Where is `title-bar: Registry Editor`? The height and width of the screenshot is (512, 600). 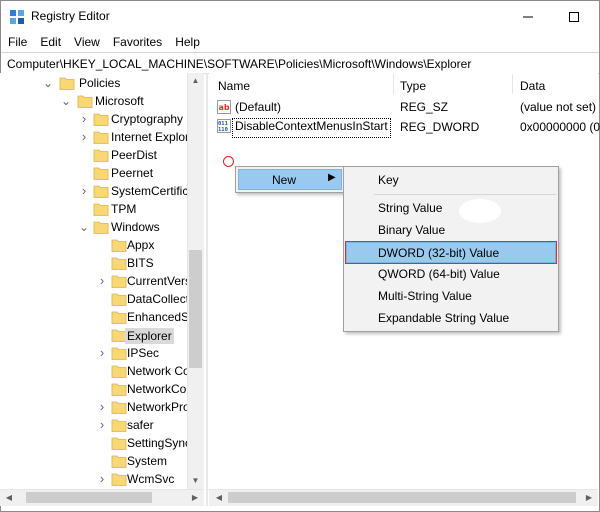
title-bar: Registry Editor is located at coordinates (300, 16).